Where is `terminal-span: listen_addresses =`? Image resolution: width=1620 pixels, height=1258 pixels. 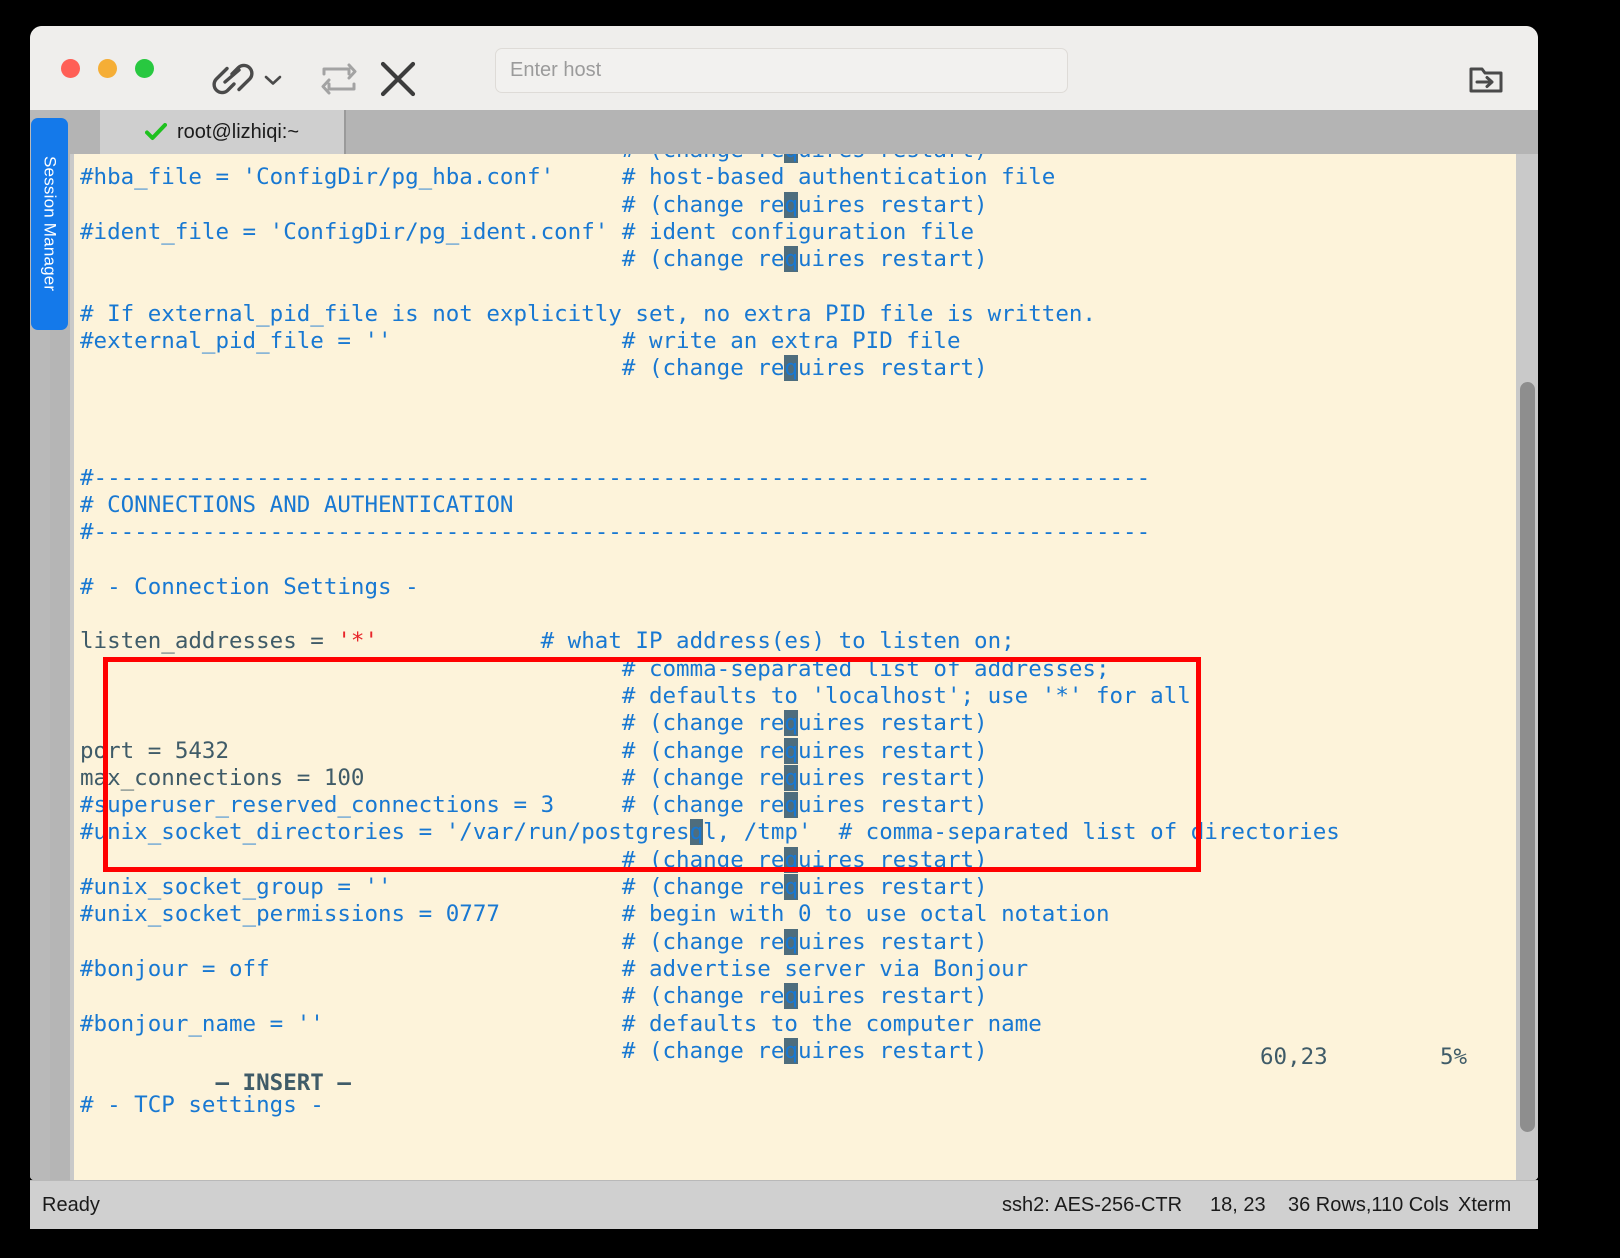
terminal-span: listen_addresses = is located at coordinates (209, 641).